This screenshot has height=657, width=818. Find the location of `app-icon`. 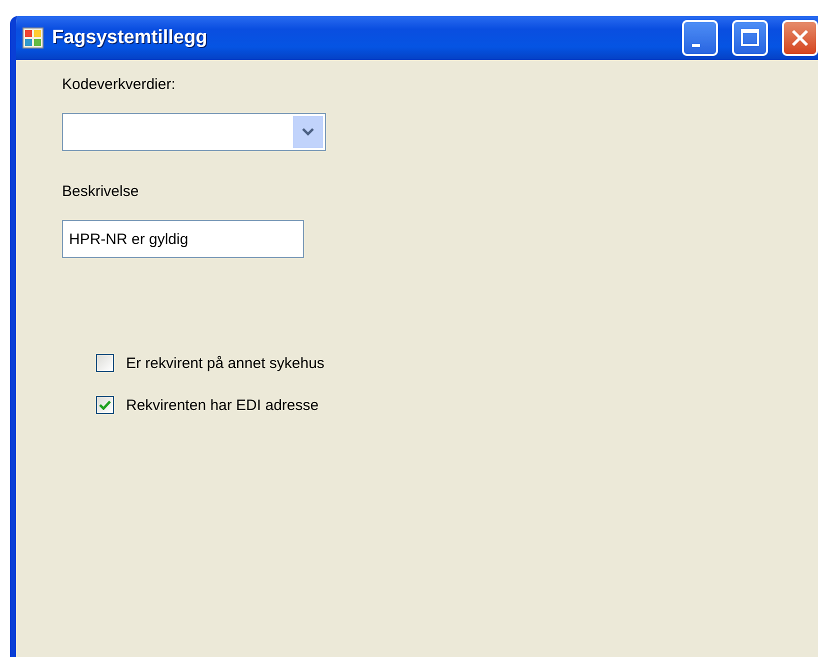

app-icon is located at coordinates (33, 38).